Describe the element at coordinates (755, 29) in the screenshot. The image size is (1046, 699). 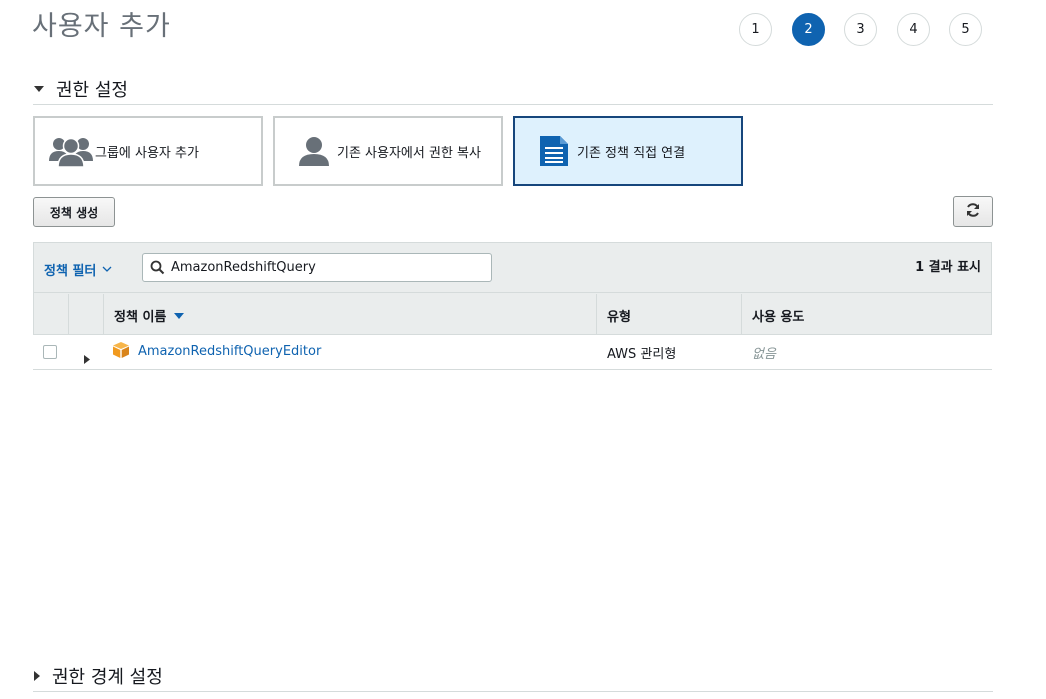
I see `step-1: 1` at that location.